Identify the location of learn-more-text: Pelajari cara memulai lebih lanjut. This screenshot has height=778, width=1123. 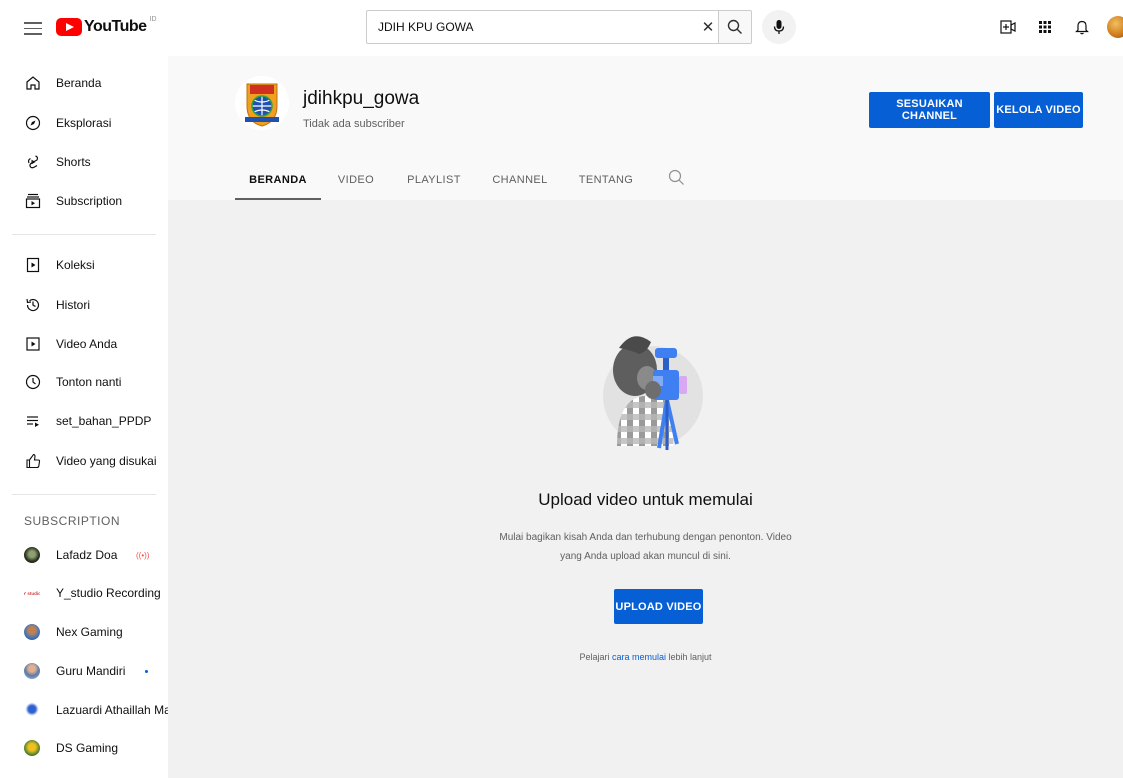
(645, 657).